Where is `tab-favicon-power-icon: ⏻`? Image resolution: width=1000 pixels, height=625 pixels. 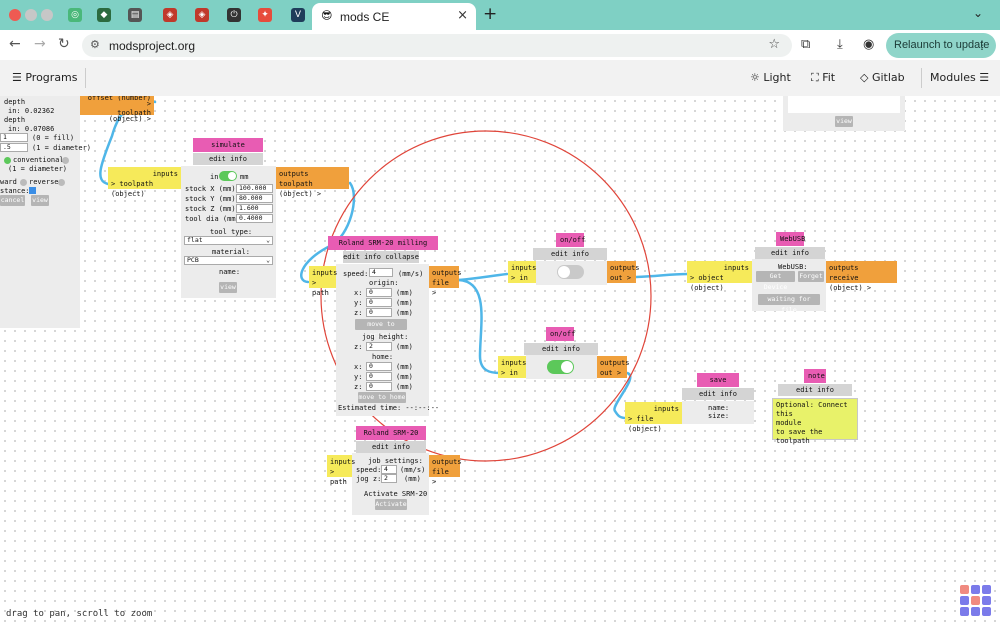 tab-favicon-power-icon: ⏻ is located at coordinates (234, 15).